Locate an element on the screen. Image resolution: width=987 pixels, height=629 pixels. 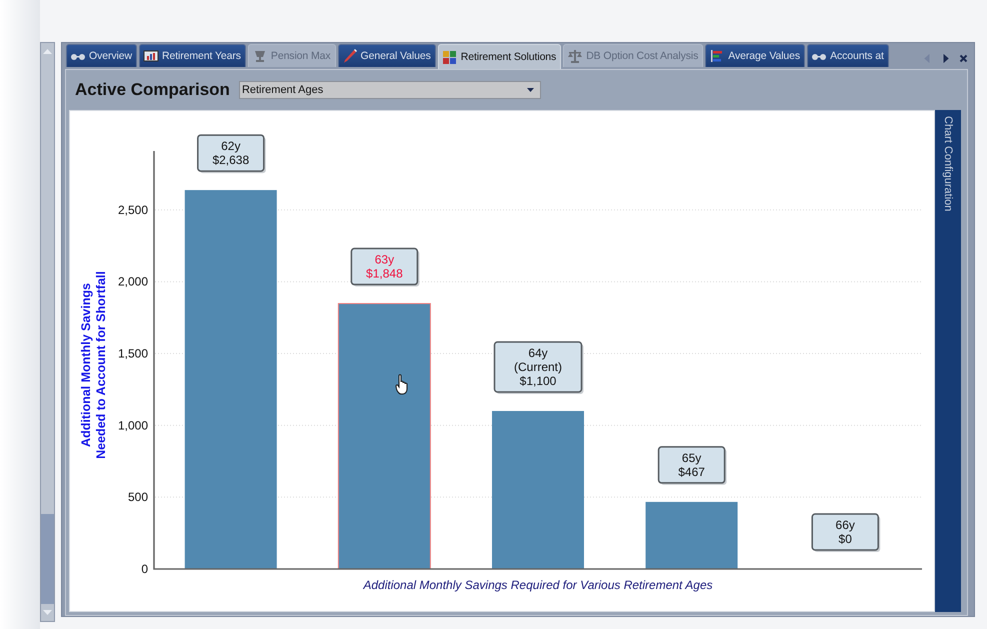
x-axis-title: Additional Monthly Savings Required for Various Retirement Ages is located at coordinates (538, 585).